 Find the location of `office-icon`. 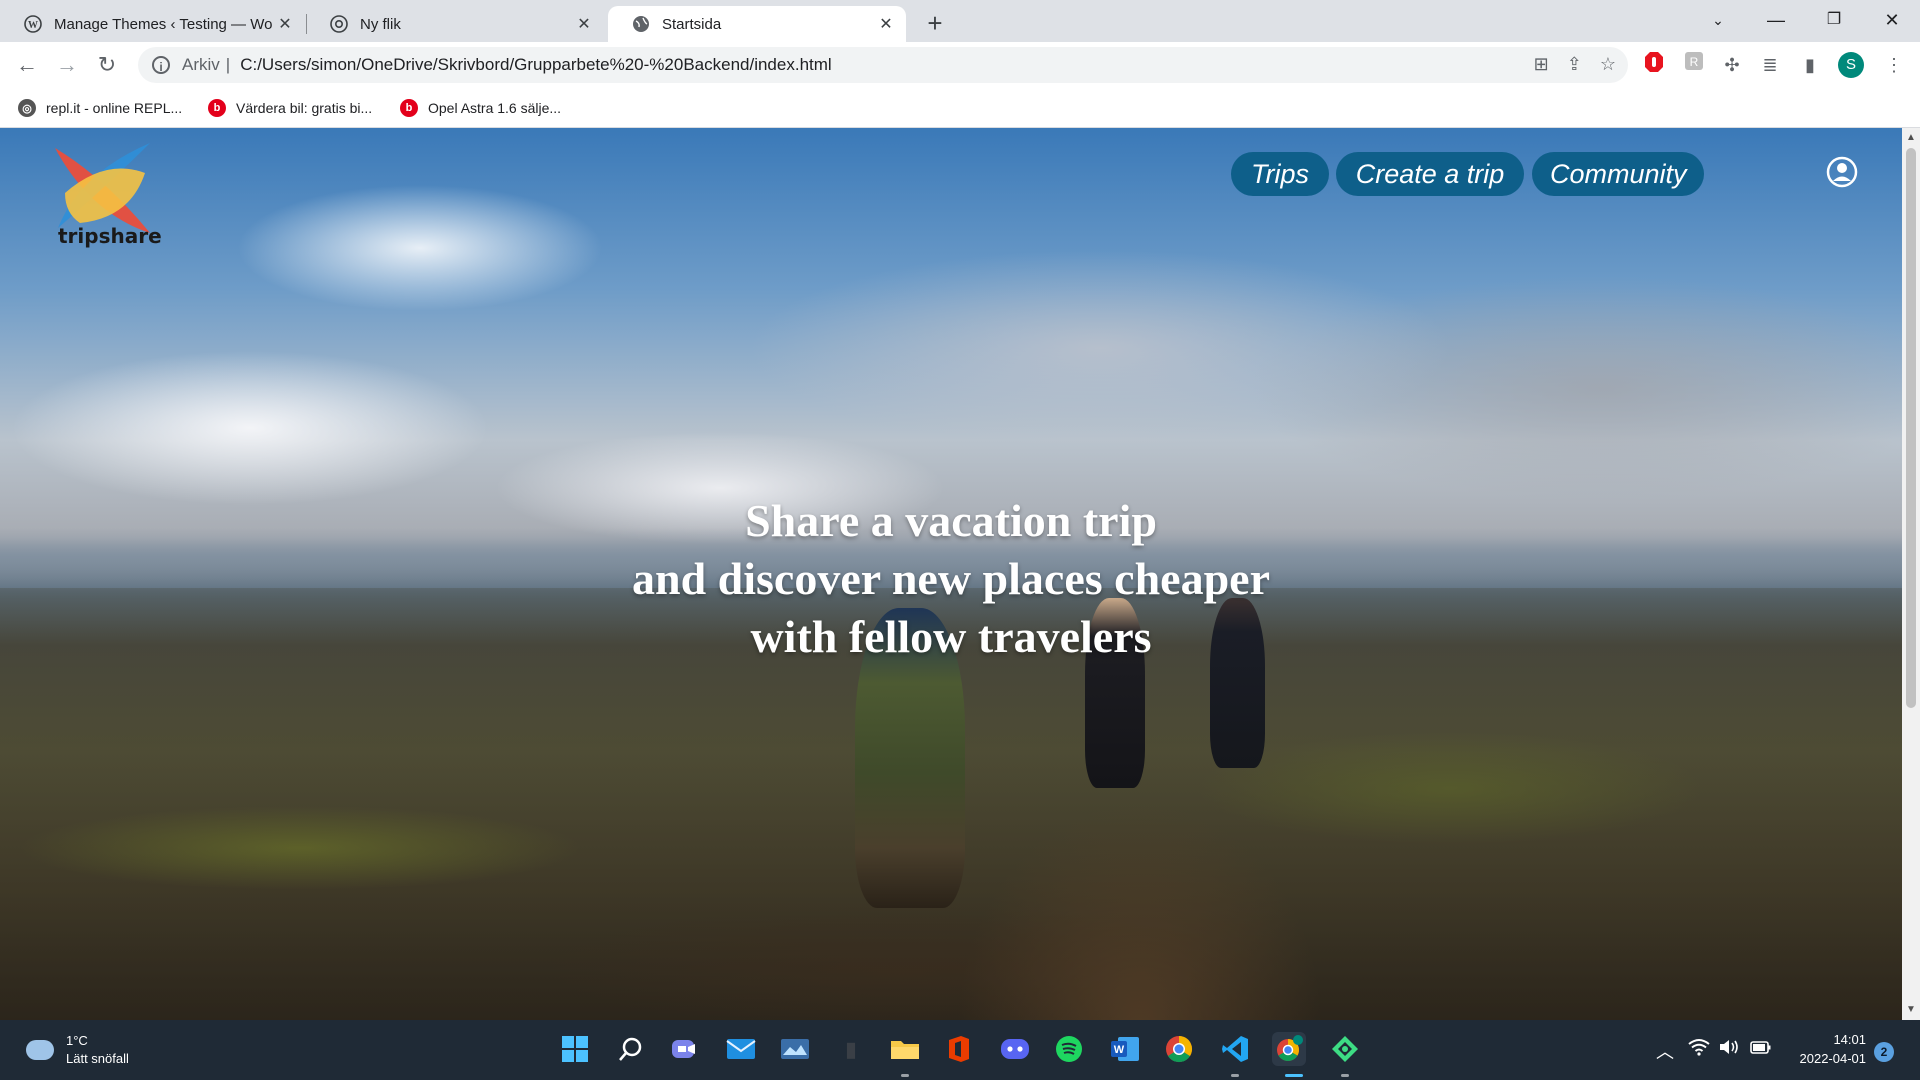

office-icon is located at coordinates (959, 1049).